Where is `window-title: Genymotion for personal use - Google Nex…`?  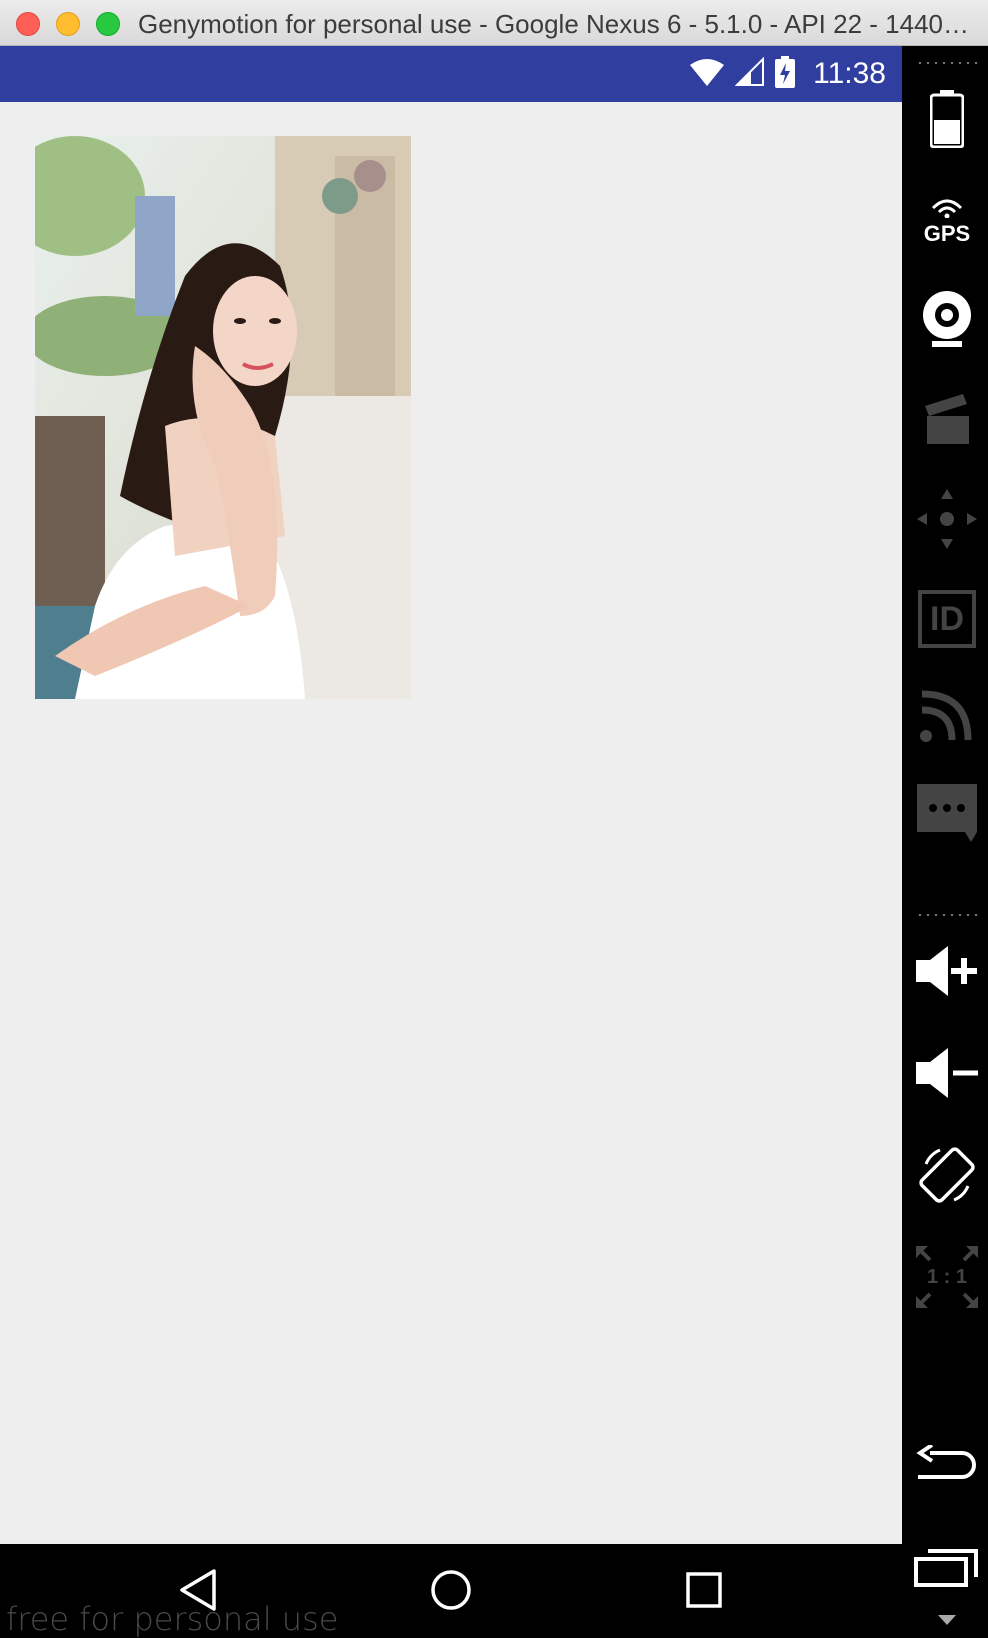 window-title: Genymotion for personal use - Google Nex… is located at coordinates (558, 24).